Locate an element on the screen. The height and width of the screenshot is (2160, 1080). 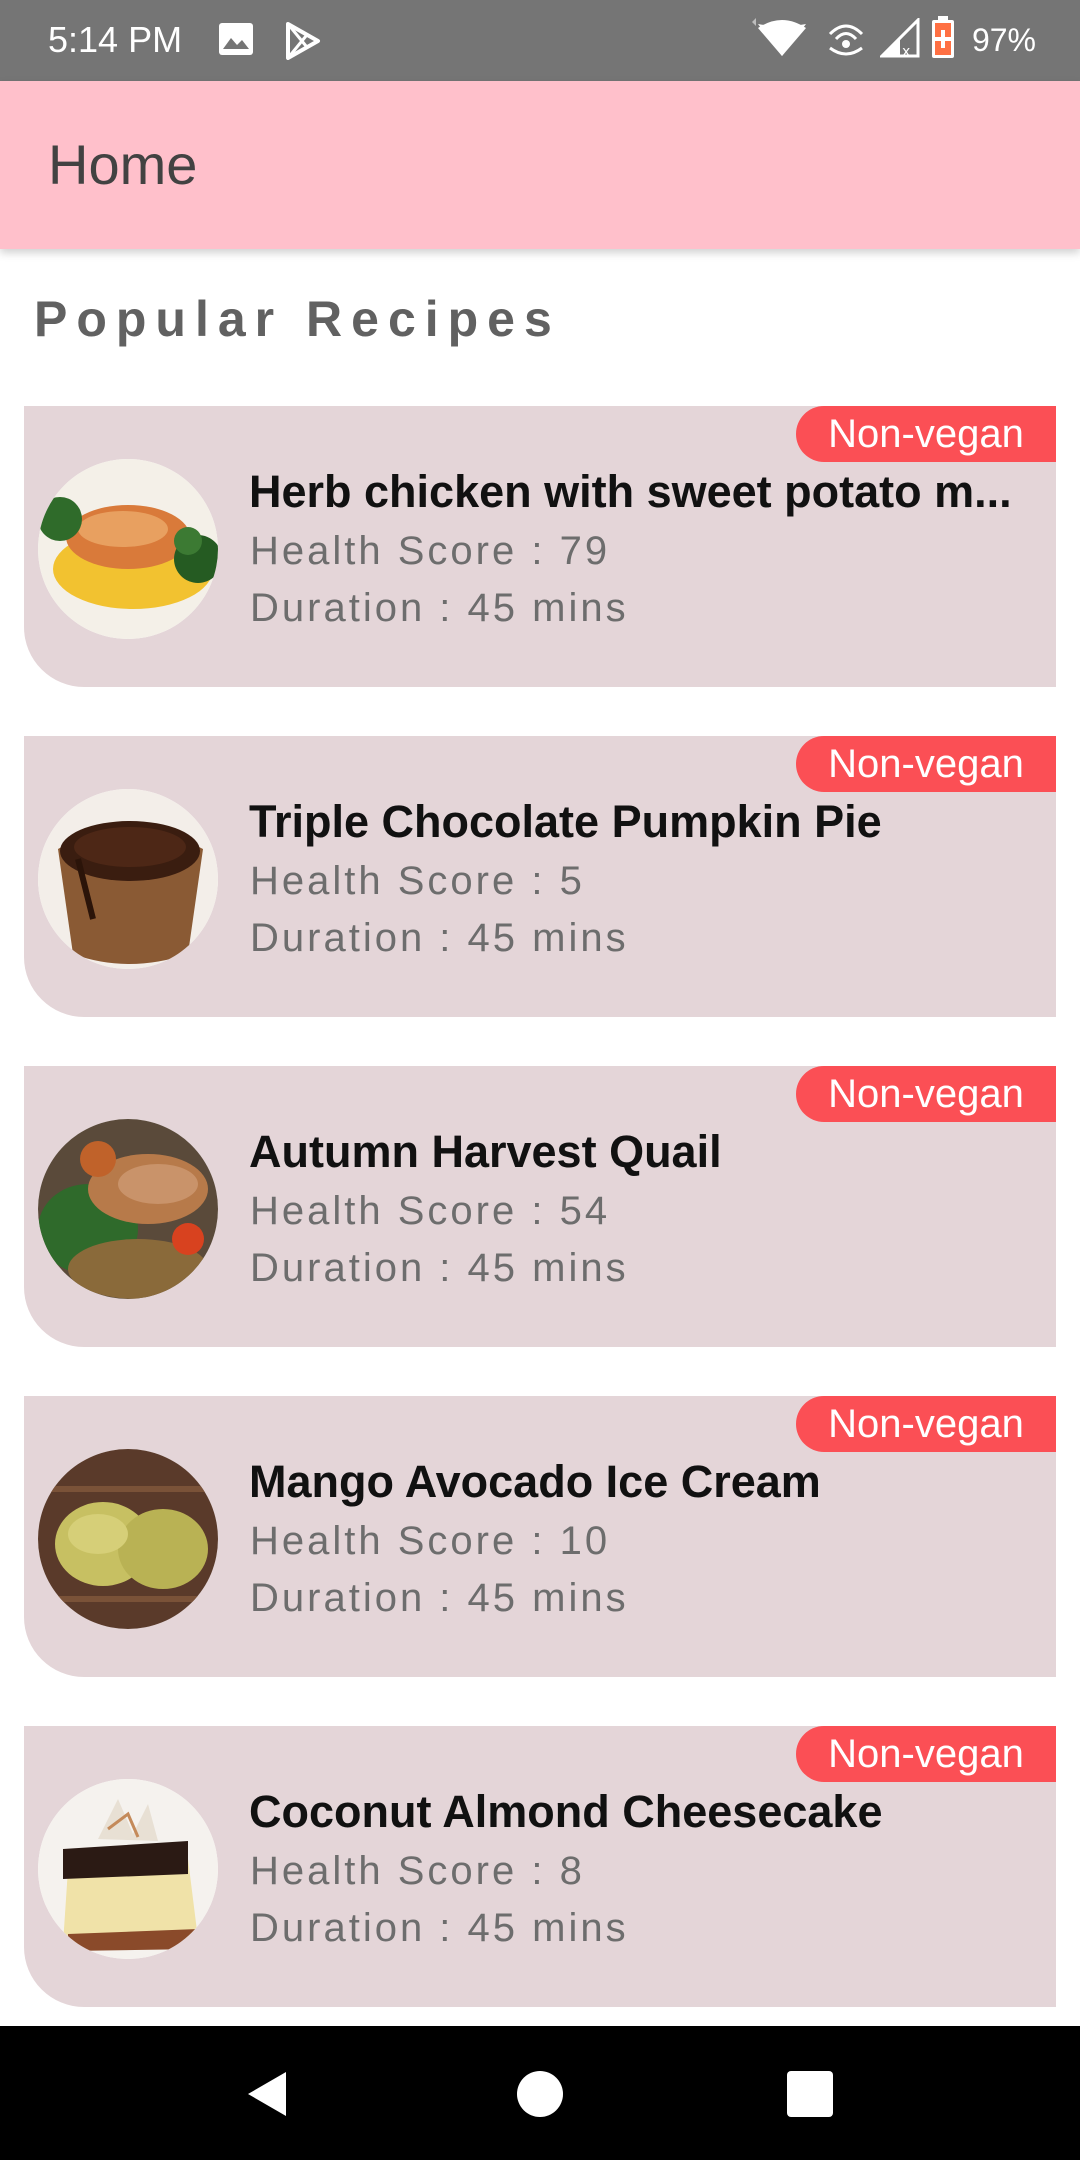
recipe-title: Triple Chocolate Pumpkin Pie is located at coordinates (565, 821).